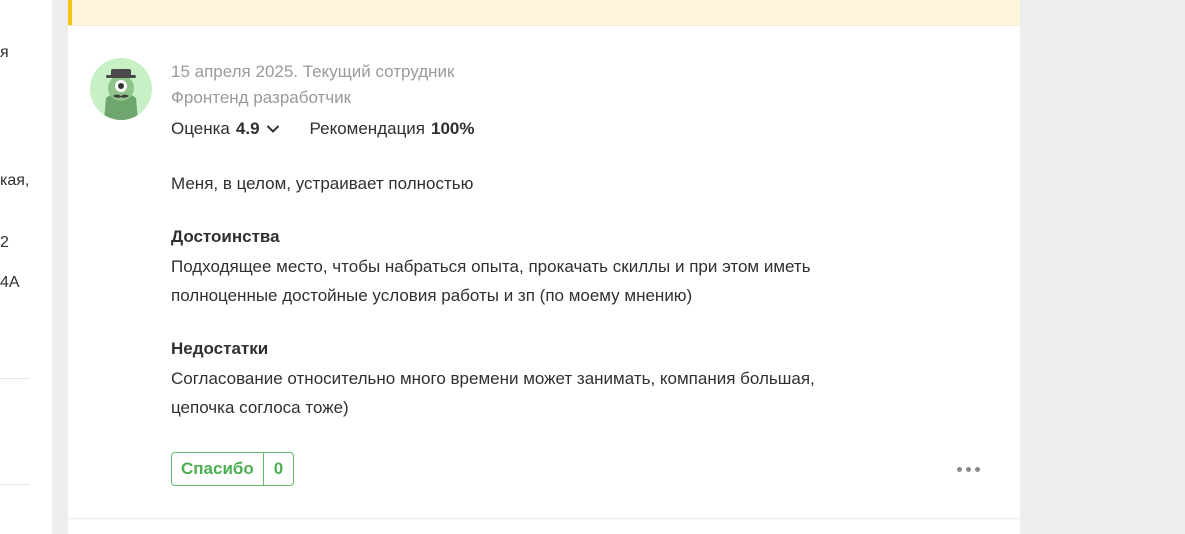  What do you see at coordinates (261, 97) in the screenshot?
I see `reviewer-position: Фронтенд разработчик` at bounding box center [261, 97].